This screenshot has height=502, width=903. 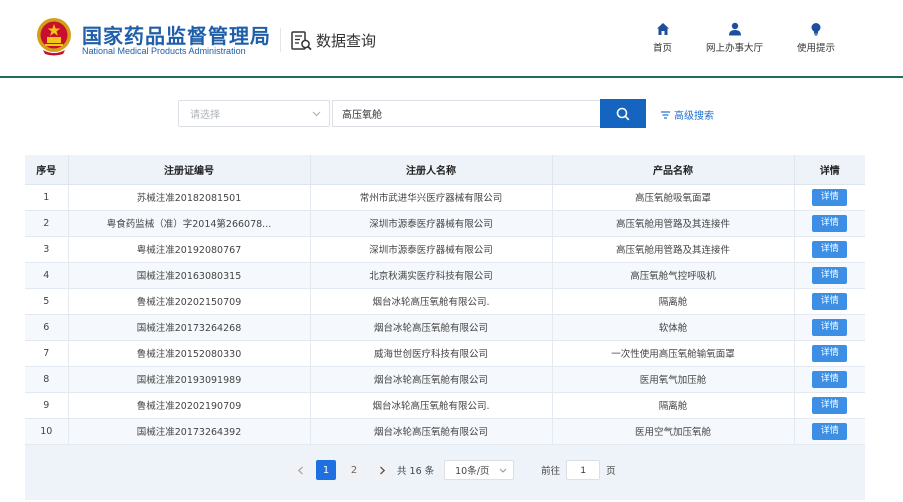 I want to click on filter-icon, so click(x=665, y=114).